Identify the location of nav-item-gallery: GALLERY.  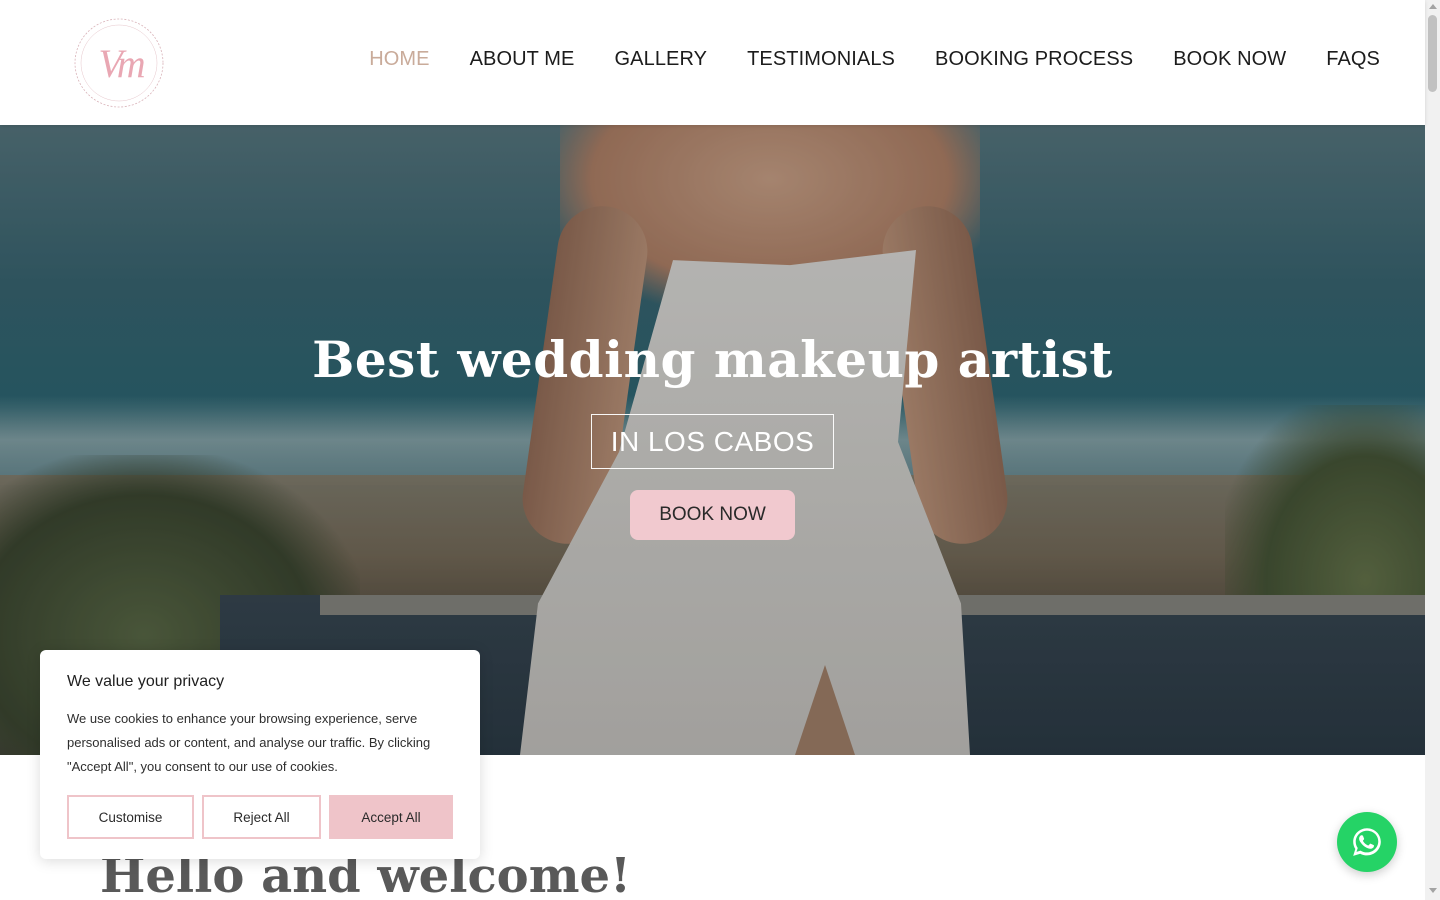
(661, 59).